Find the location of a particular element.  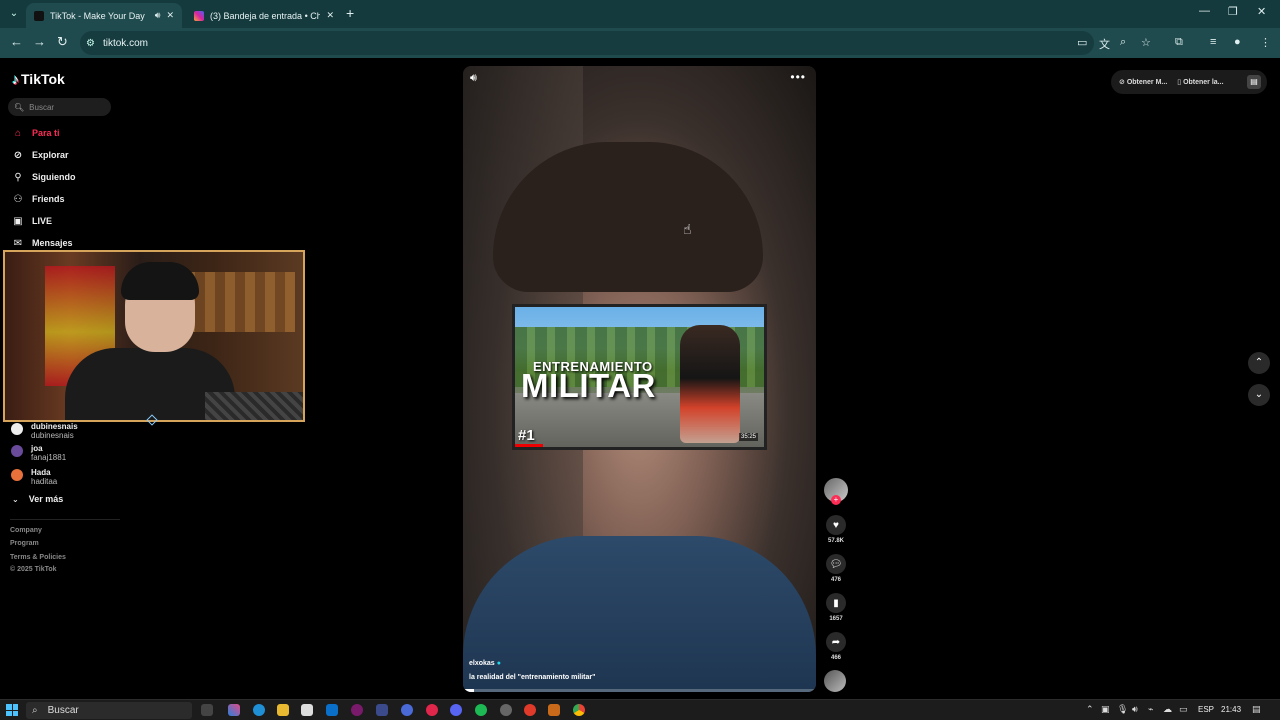

footer-link-company: Company is located at coordinates (26, 530).